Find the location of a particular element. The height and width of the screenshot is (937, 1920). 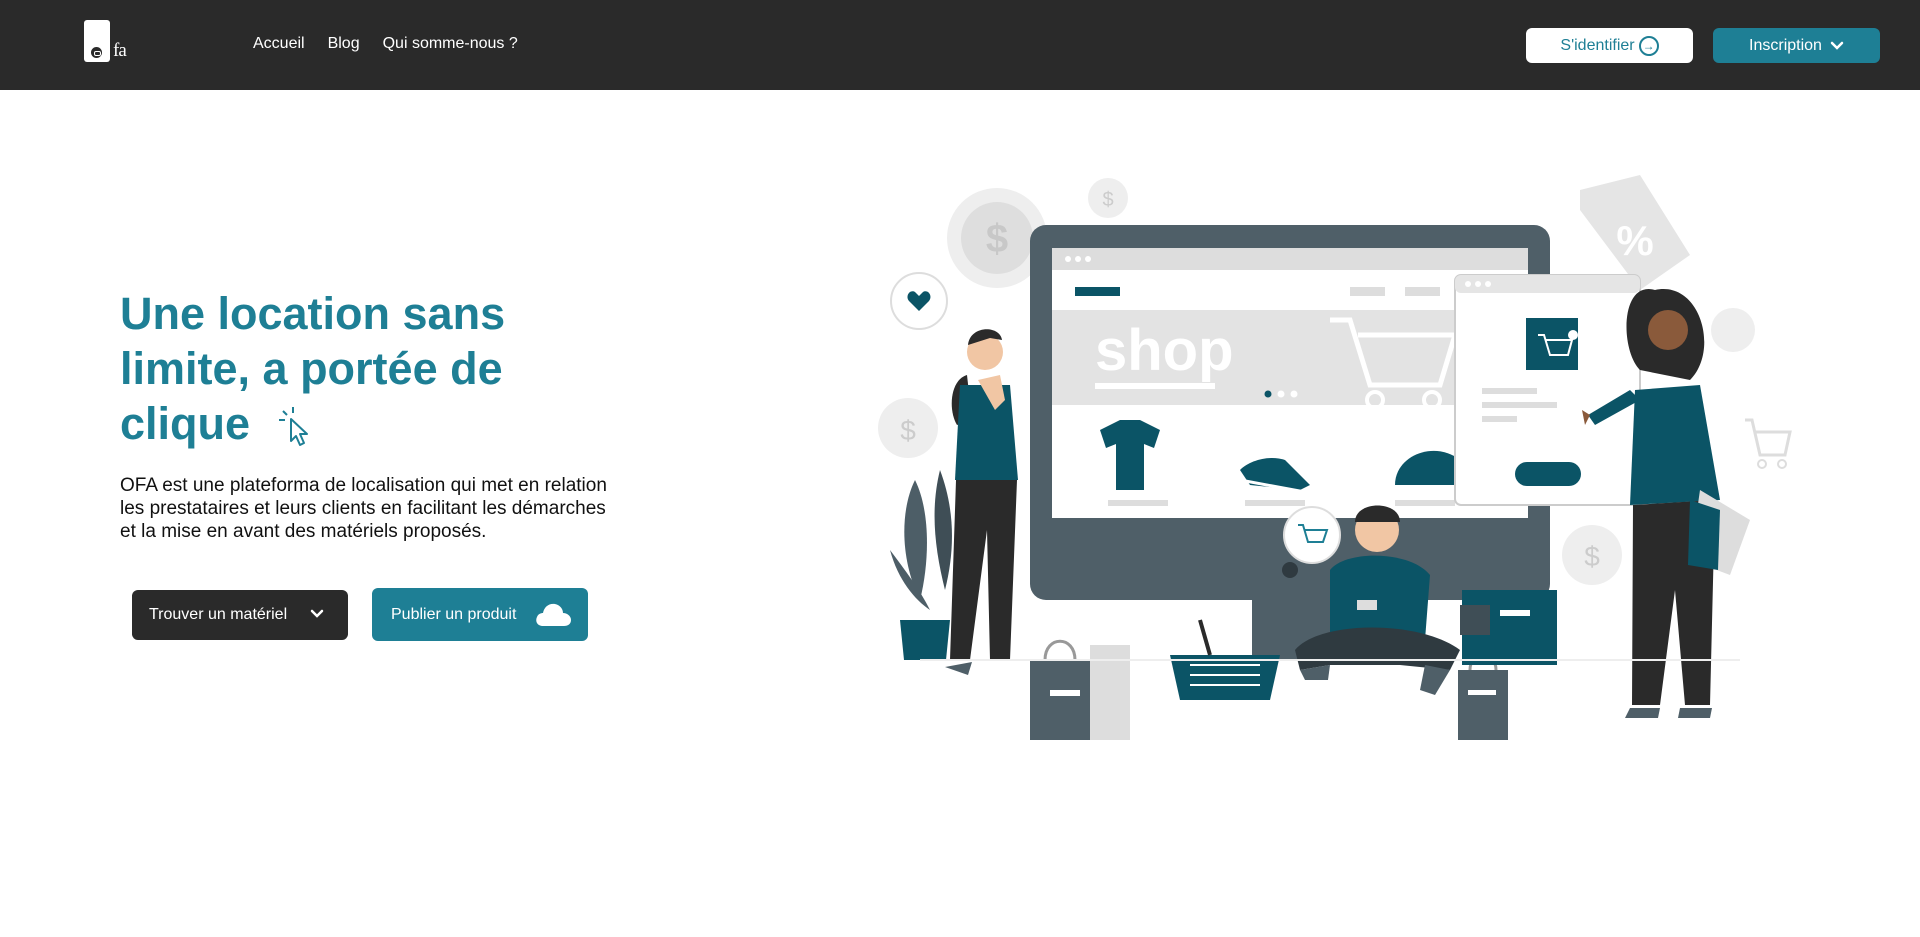

coin-icon-left: $ is located at coordinates (908, 428).